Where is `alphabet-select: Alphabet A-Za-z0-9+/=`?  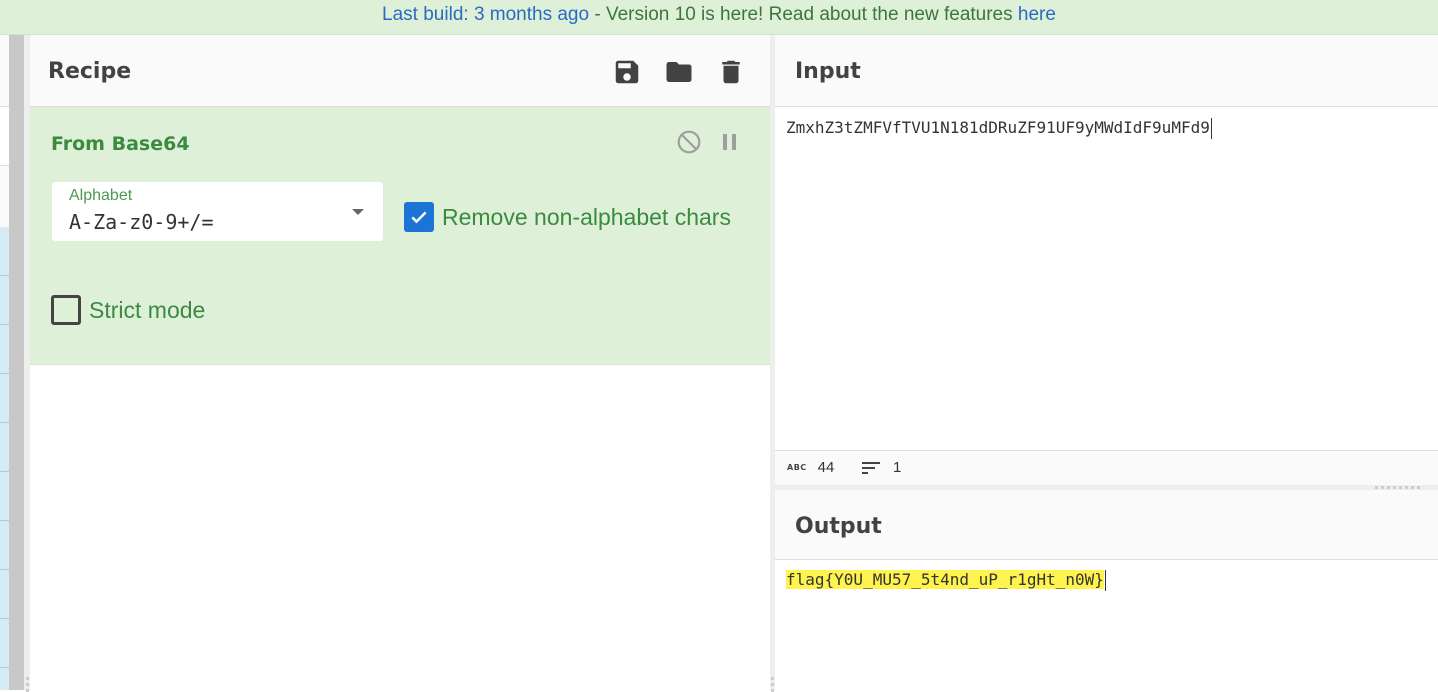 alphabet-select: Alphabet A-Za-z0-9+/= is located at coordinates (217, 211).